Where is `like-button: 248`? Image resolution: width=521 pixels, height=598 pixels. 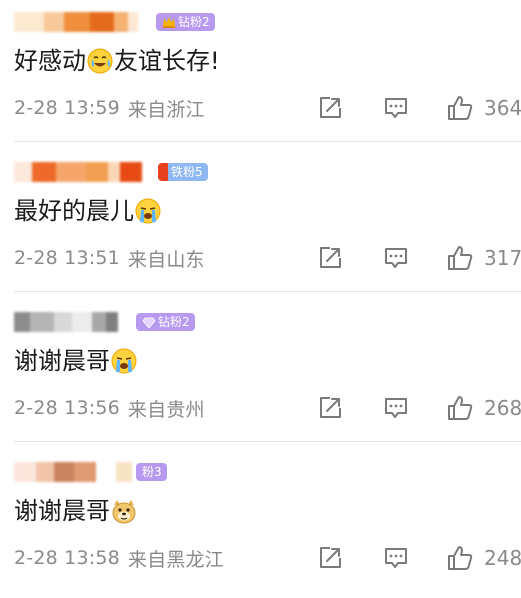 like-button: 248 is located at coordinates (483, 558).